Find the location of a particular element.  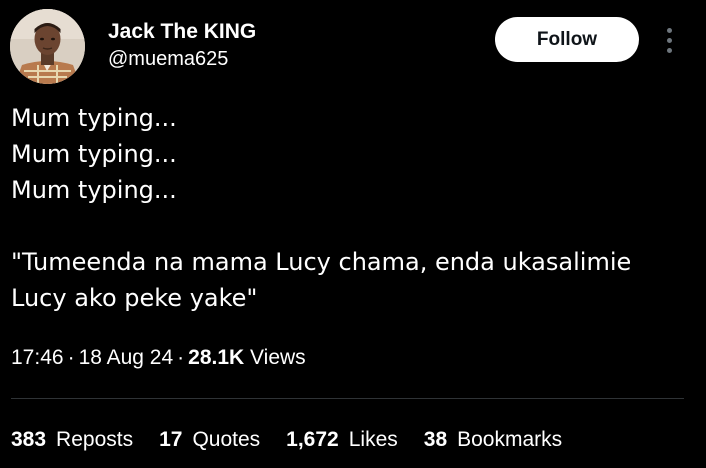

bookmarks-count: 38 is located at coordinates (435, 439).